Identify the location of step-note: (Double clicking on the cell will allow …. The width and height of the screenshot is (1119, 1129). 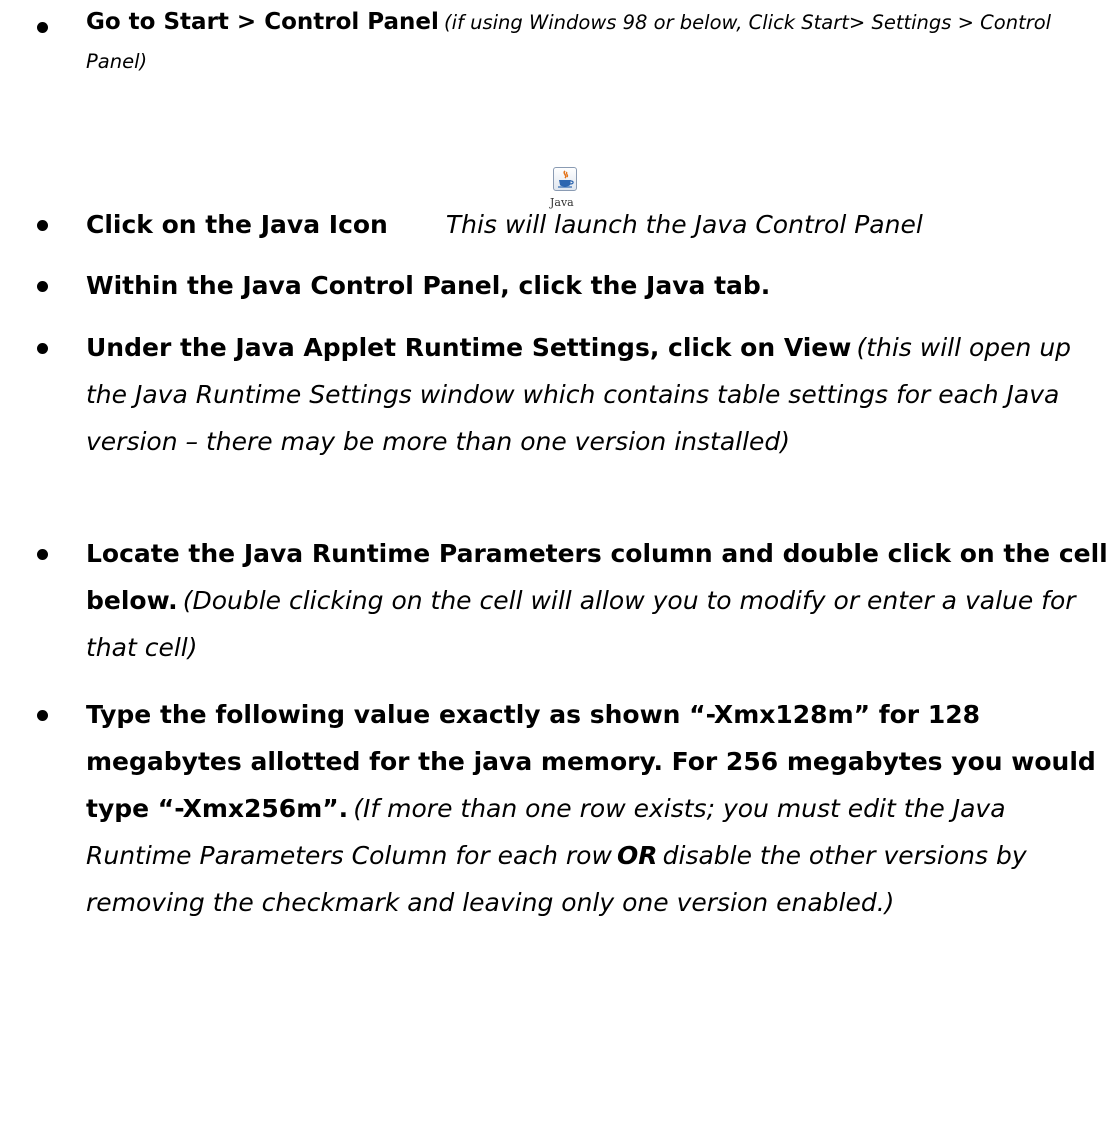
(581, 624).